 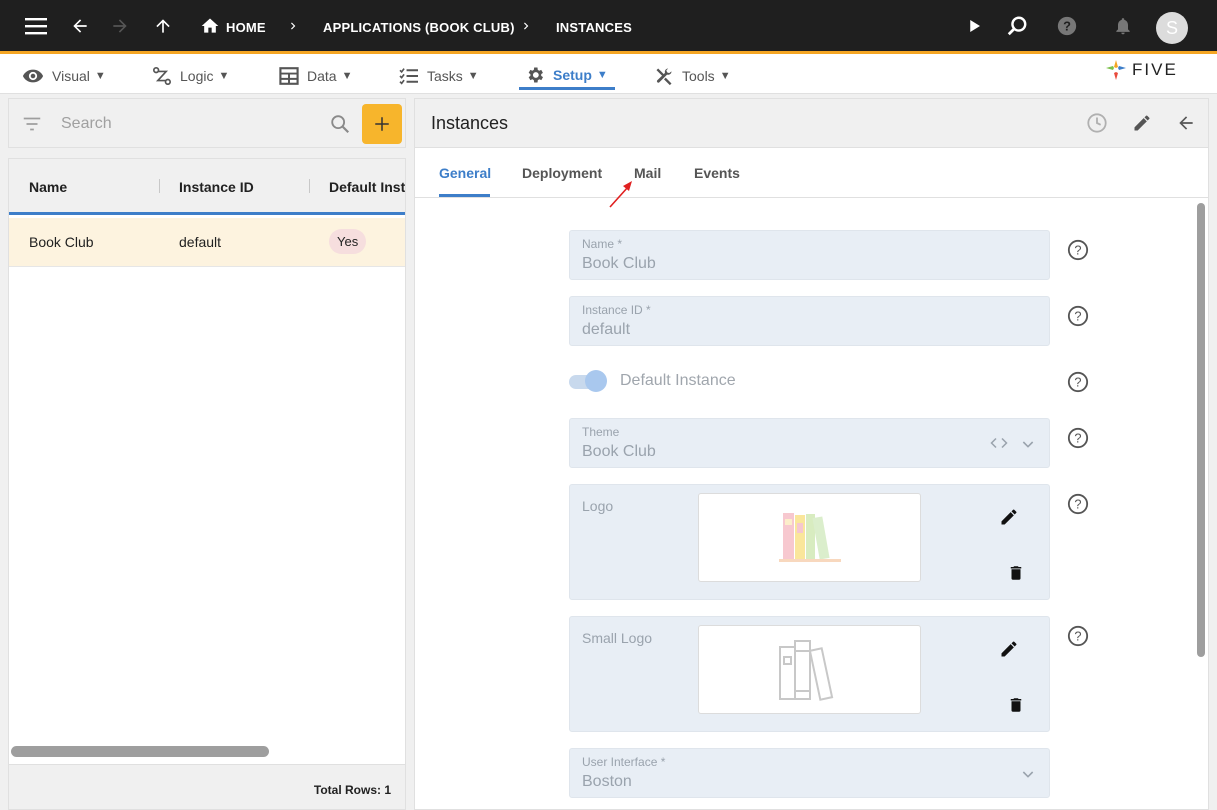 I want to click on page-title: Instances, so click(x=470, y=123).